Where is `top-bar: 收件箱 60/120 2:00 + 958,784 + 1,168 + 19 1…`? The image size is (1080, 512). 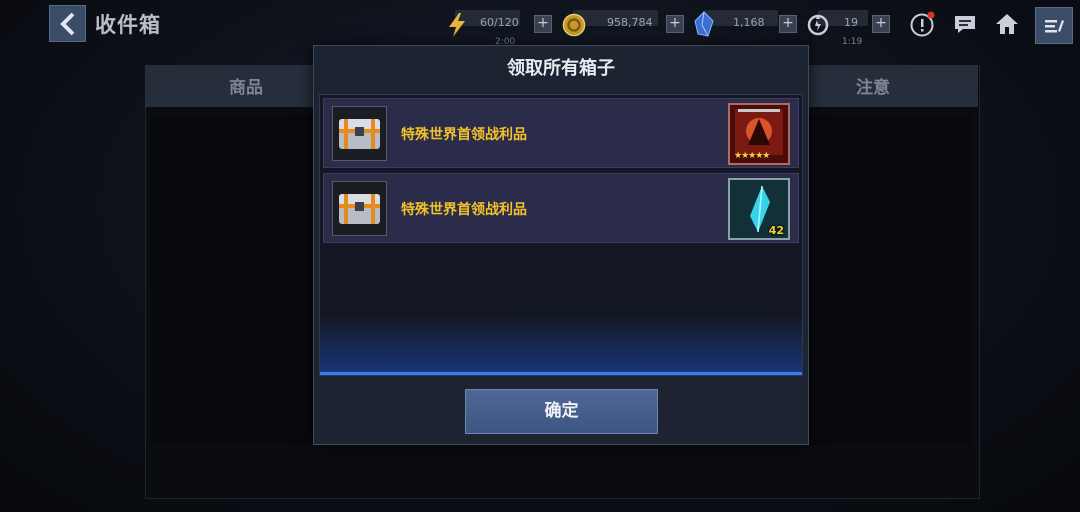 top-bar: 收件箱 60/120 2:00 + 958,784 + 1,168 + 19 1… is located at coordinates (540, 24).